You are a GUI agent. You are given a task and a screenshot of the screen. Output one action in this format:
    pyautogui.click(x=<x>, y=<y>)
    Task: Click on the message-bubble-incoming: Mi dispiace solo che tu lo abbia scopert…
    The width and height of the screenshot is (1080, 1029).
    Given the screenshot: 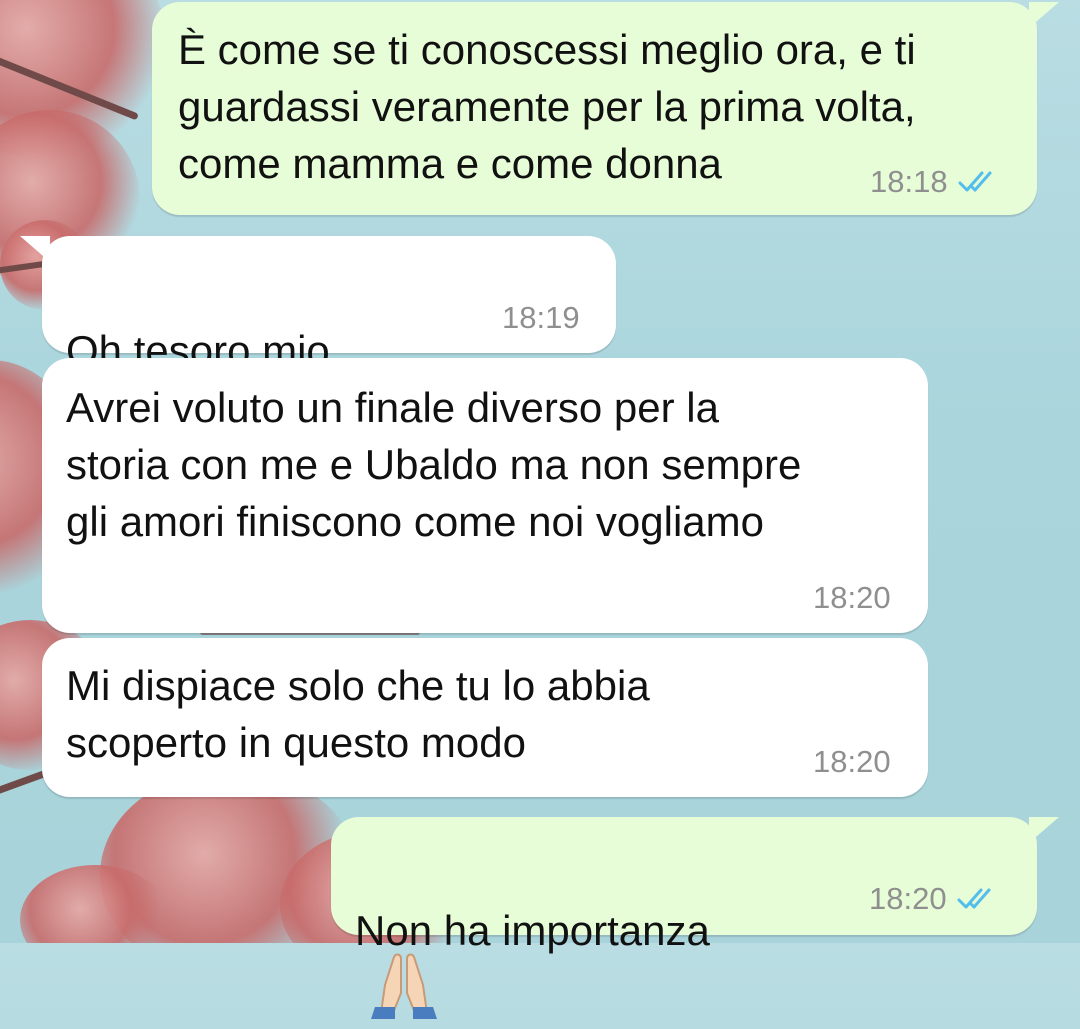 What is the action you would take?
    pyautogui.click(x=485, y=717)
    